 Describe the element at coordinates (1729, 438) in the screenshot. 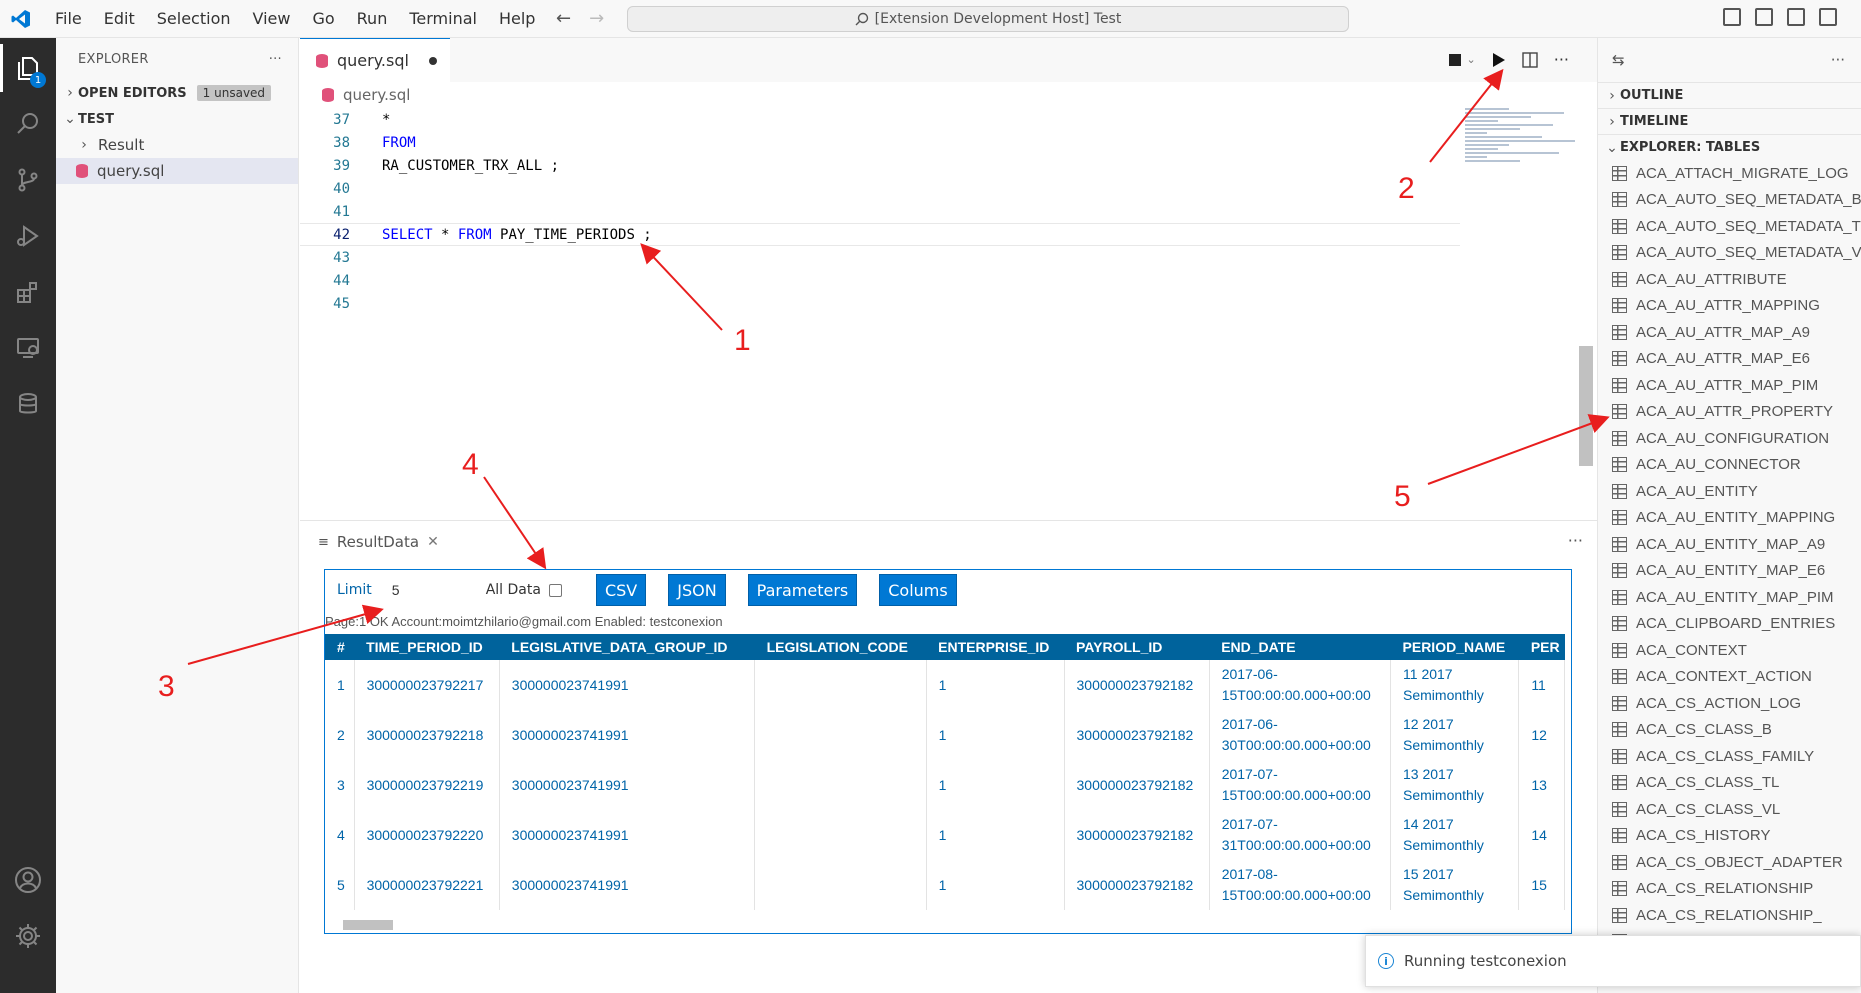

I see `table-list-item: ACA_AU_CONFIGURATION` at that location.